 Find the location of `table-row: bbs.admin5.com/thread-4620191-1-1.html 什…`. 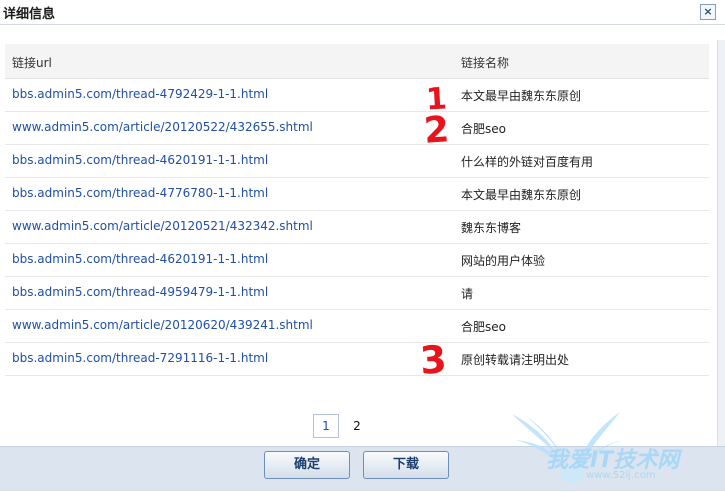

table-row: bbs.admin5.com/thread-4620191-1-1.html 什… is located at coordinates (357, 161).